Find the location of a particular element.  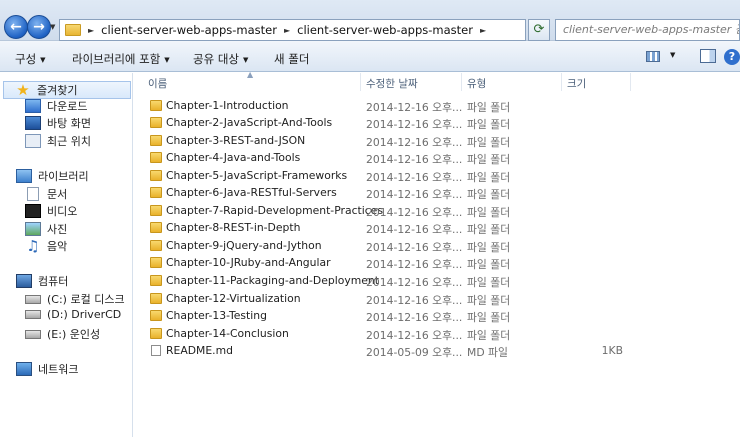

nav-network: 네트워크 is located at coordinates (47, 369).